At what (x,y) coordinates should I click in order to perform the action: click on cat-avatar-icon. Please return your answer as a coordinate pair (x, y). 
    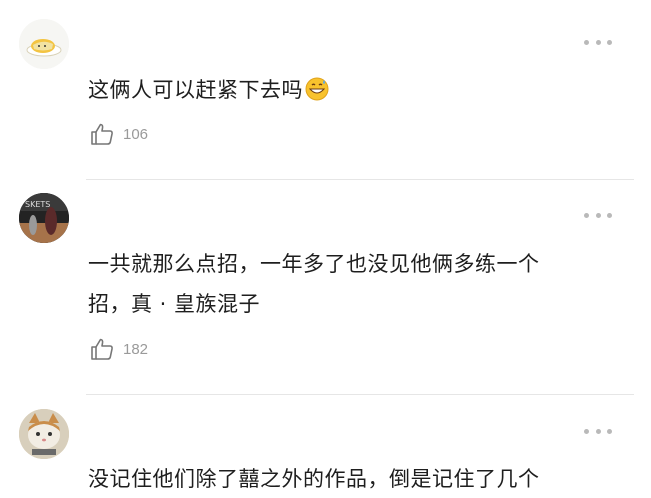
    Looking at the image, I should click on (44, 434).